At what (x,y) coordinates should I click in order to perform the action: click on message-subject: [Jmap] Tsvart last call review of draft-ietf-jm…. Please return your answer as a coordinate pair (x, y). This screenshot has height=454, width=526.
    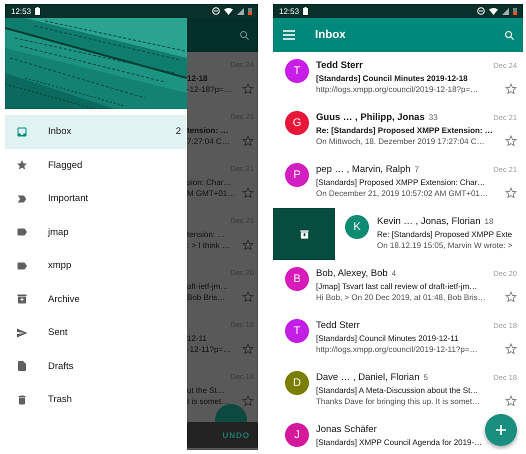
    Looking at the image, I should click on (397, 286).